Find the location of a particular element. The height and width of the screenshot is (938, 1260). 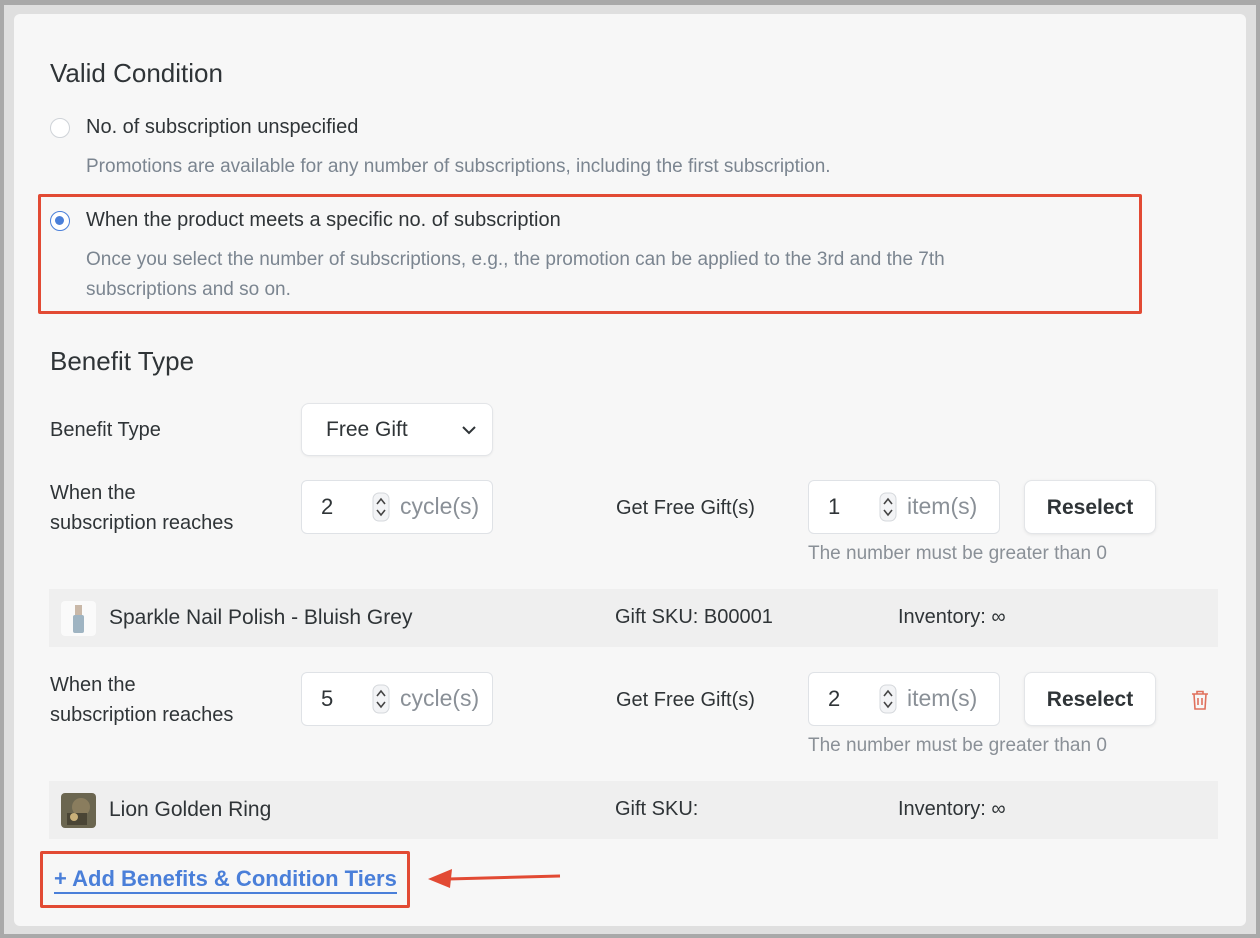

benefit-type-select: Free Gift is located at coordinates (397, 429).